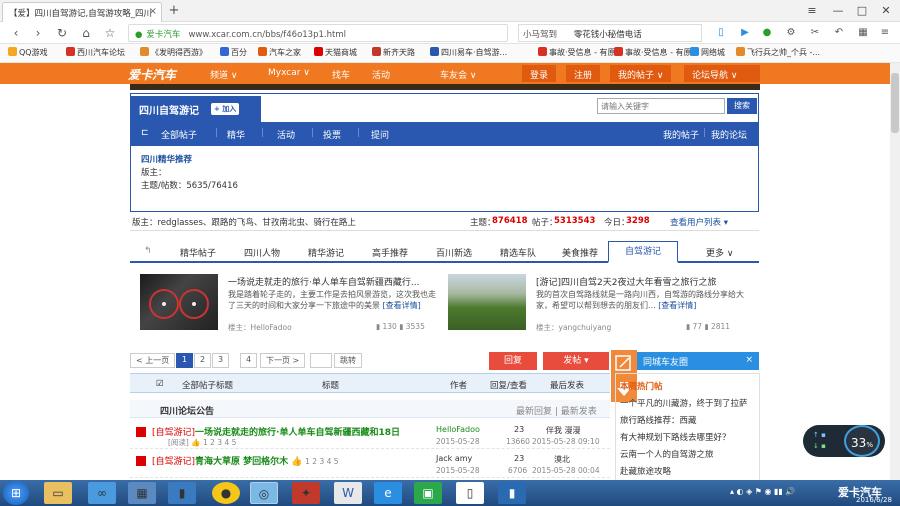 The width and height of the screenshot is (900, 506). What do you see at coordinates (173, 462) in the screenshot?
I see `topic-tag: [自驾游记]` at bounding box center [173, 462].